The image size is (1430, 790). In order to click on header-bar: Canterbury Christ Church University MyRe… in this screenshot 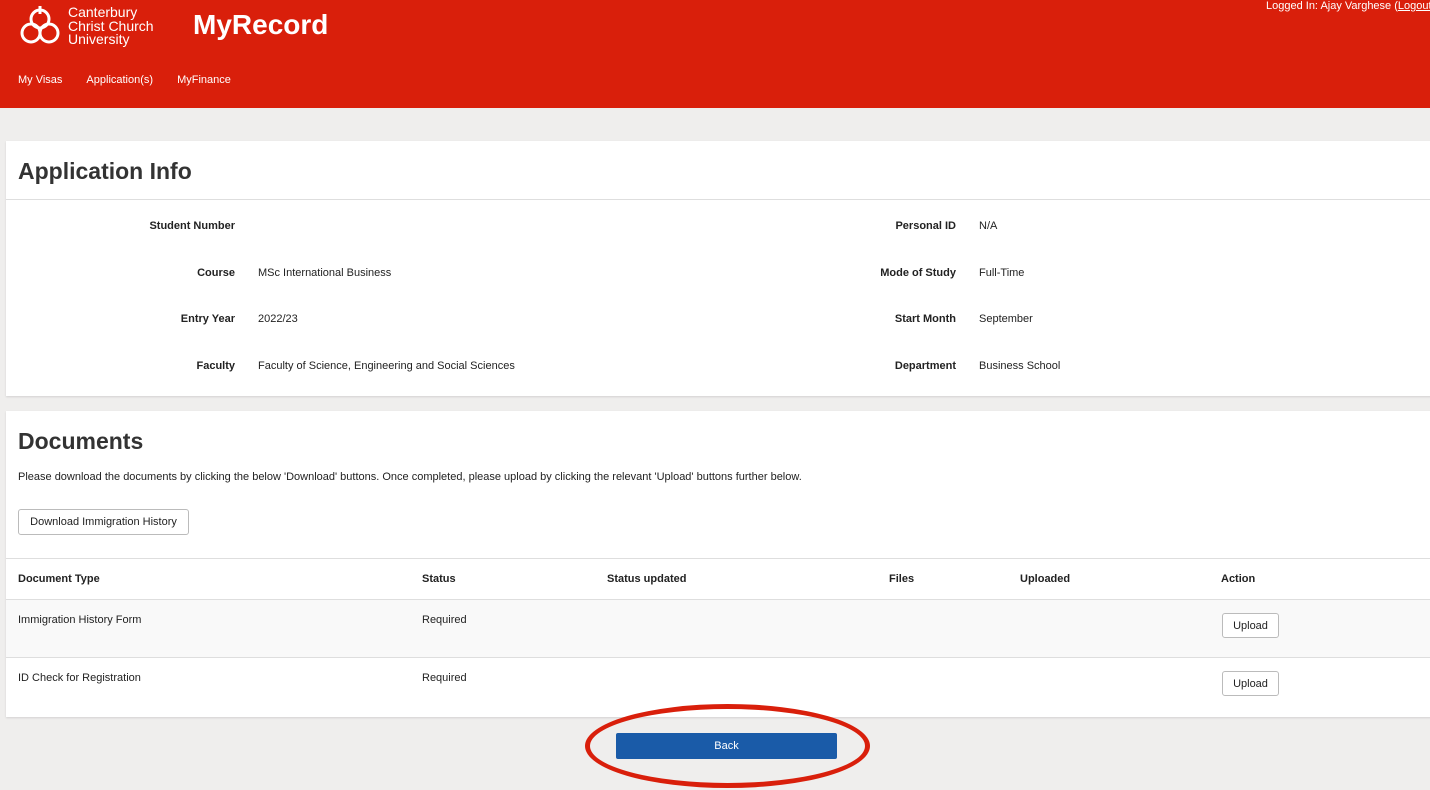, I will do `click(715, 54)`.